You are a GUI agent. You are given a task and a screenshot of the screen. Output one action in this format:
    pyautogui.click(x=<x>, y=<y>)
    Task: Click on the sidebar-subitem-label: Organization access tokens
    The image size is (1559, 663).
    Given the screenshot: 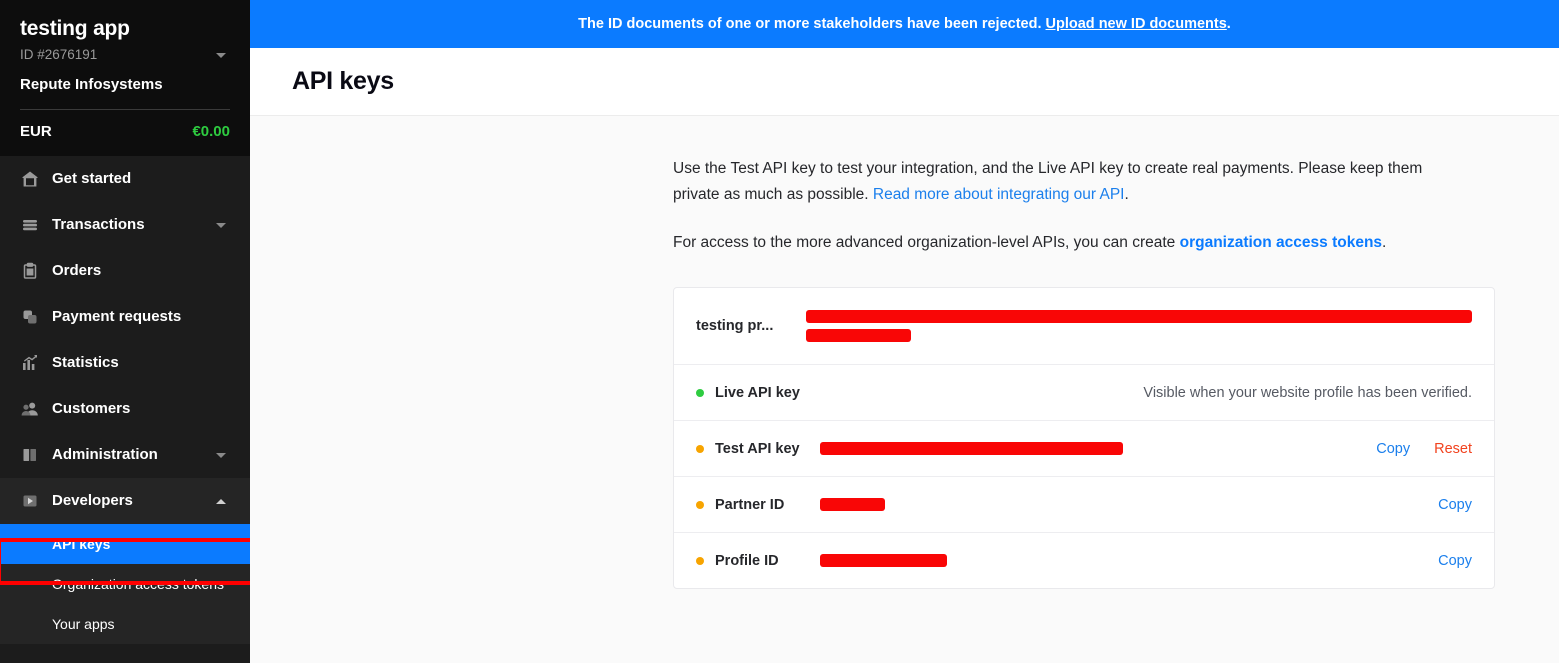 What is the action you would take?
    pyautogui.click(x=138, y=584)
    